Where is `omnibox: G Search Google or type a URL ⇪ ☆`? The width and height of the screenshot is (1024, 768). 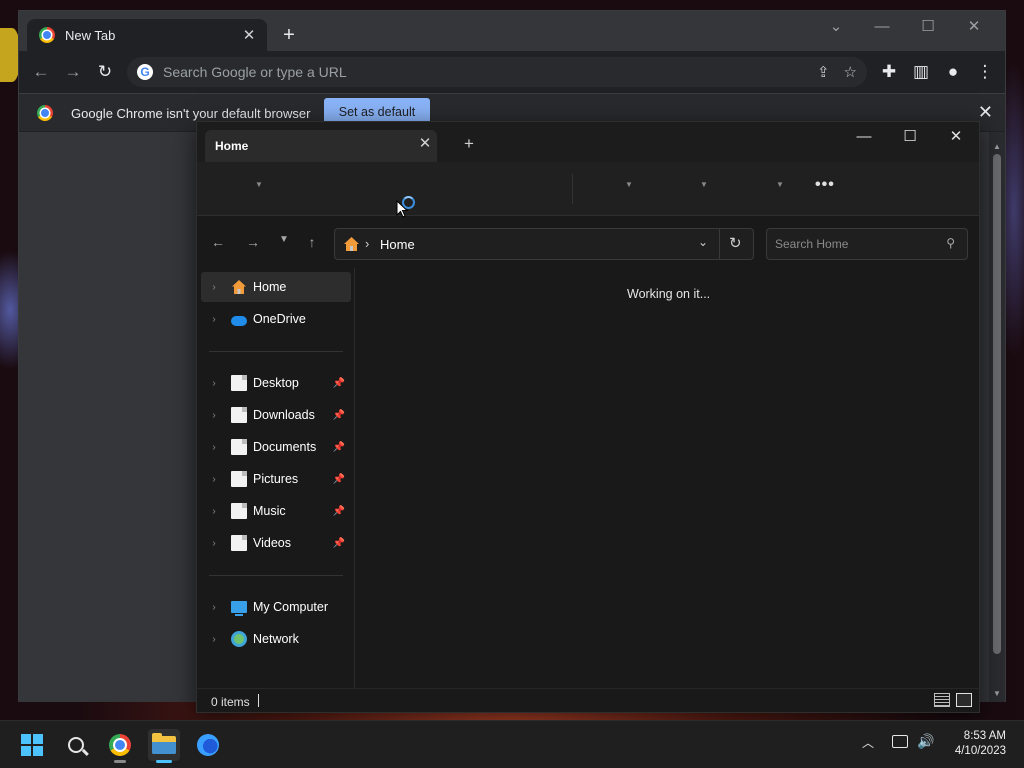
omnibox: G Search Google or type a URL ⇪ ☆ is located at coordinates (497, 72).